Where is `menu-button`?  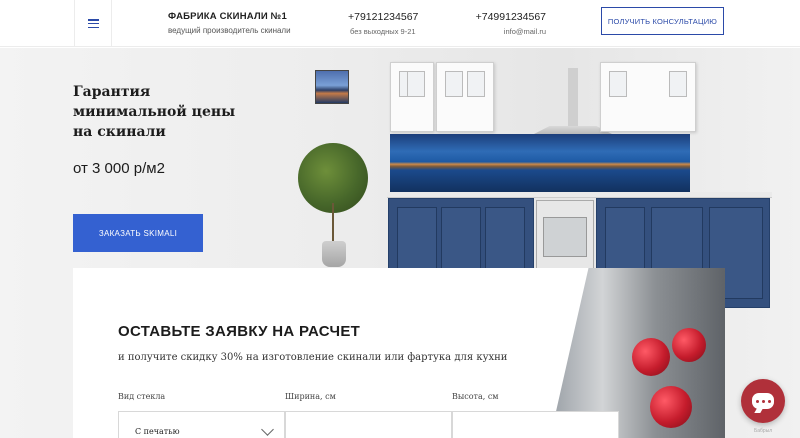 menu-button is located at coordinates (93, 23).